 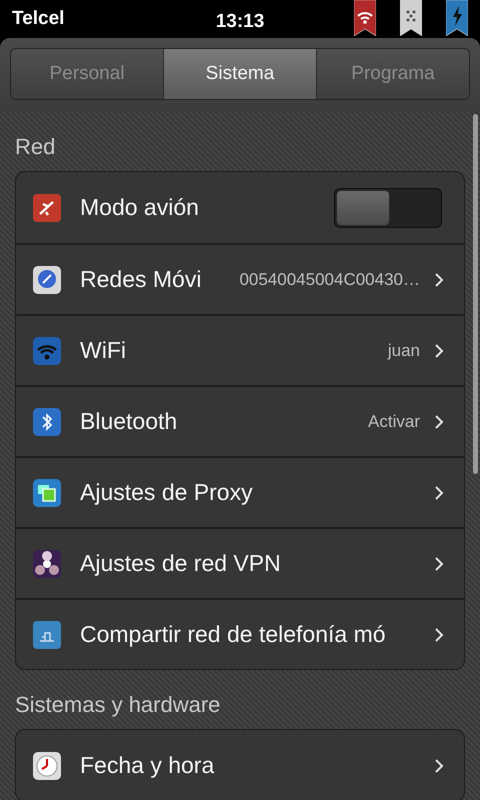 What do you see at coordinates (404, 351) in the screenshot?
I see `row-value: juan` at bounding box center [404, 351].